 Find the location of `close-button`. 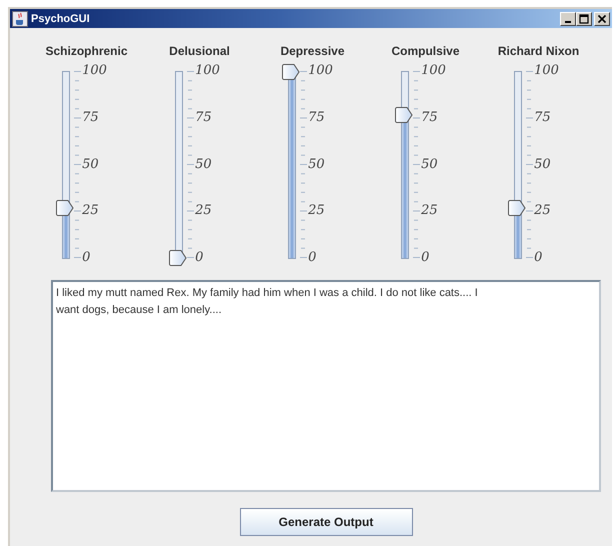

close-button is located at coordinates (602, 19).